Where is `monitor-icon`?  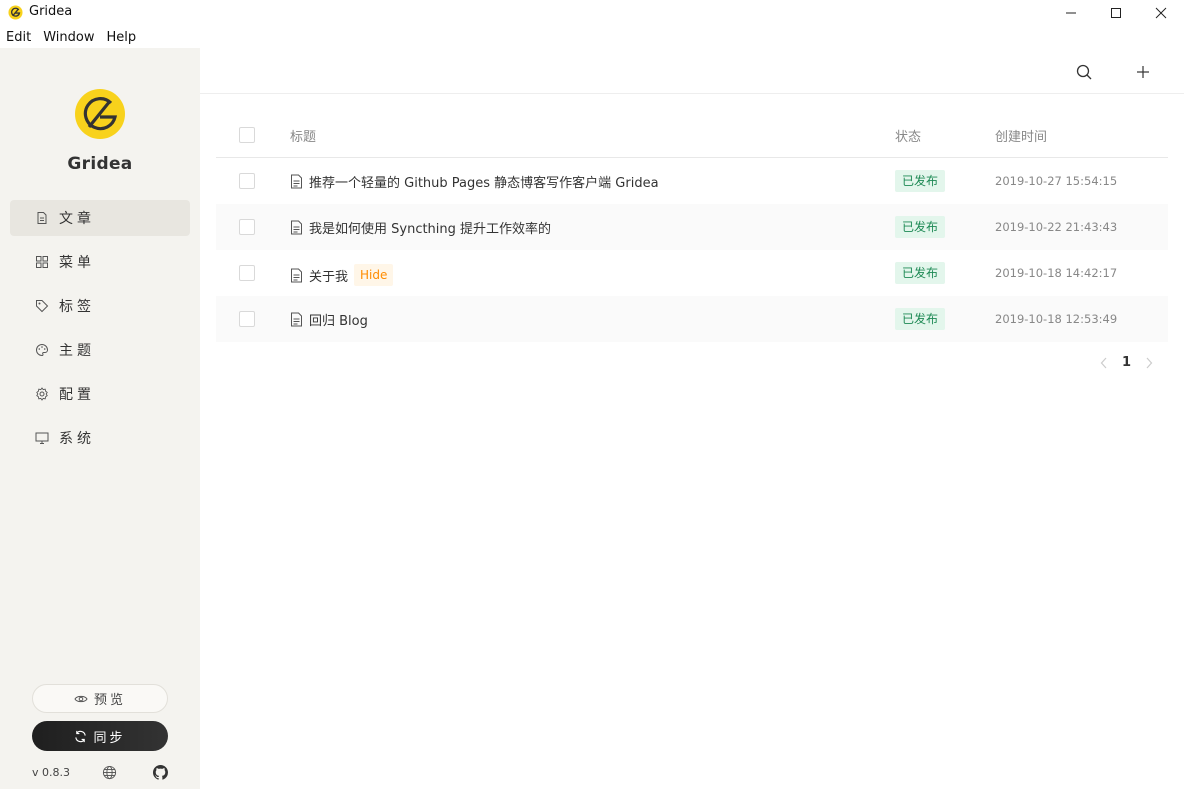 monitor-icon is located at coordinates (42, 438).